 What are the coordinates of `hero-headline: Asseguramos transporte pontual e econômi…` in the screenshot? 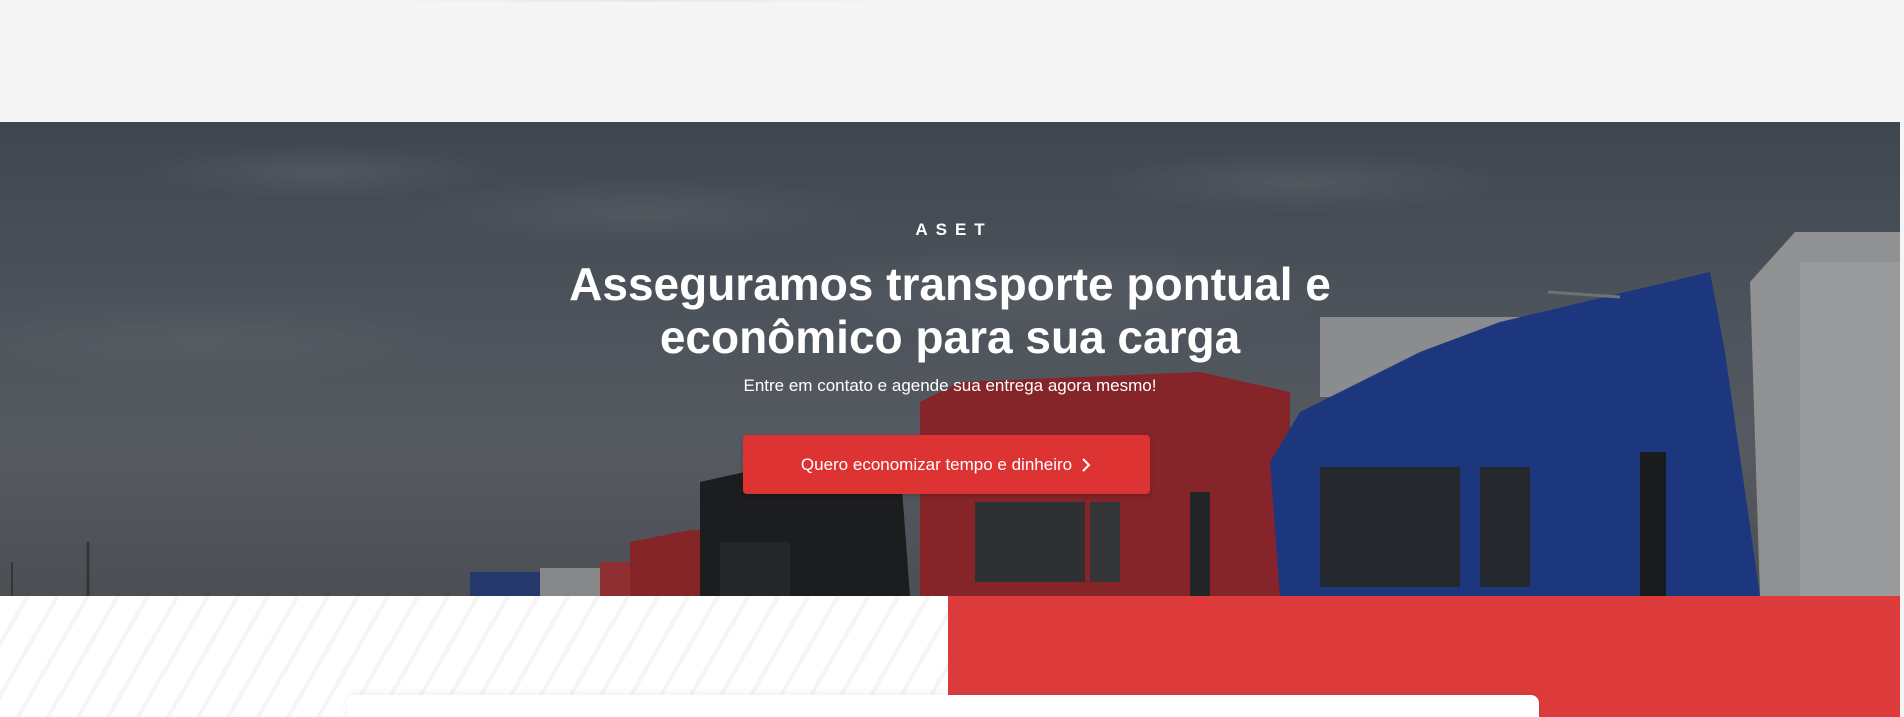 It's located at (950, 311).